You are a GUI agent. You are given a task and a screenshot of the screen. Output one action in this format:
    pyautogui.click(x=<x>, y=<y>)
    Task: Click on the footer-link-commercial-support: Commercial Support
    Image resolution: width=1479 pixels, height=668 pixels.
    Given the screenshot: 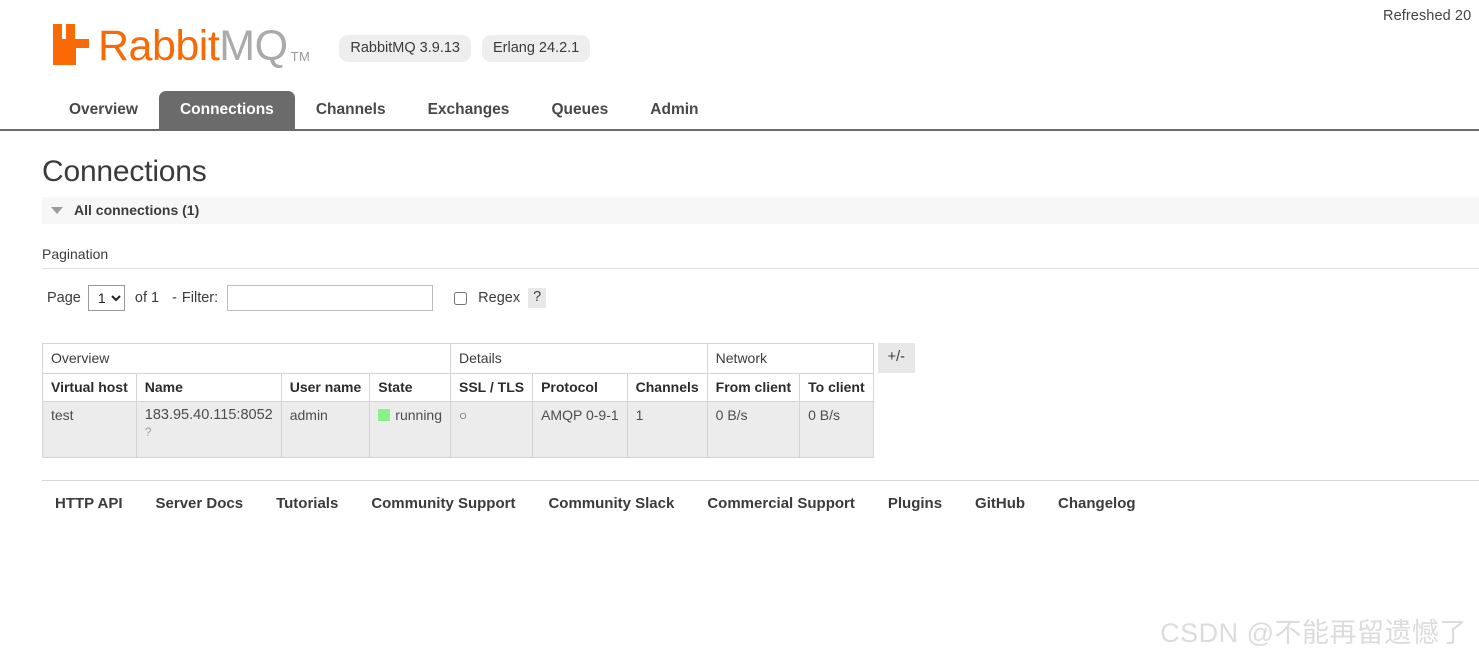 What is the action you would take?
    pyautogui.click(x=781, y=503)
    